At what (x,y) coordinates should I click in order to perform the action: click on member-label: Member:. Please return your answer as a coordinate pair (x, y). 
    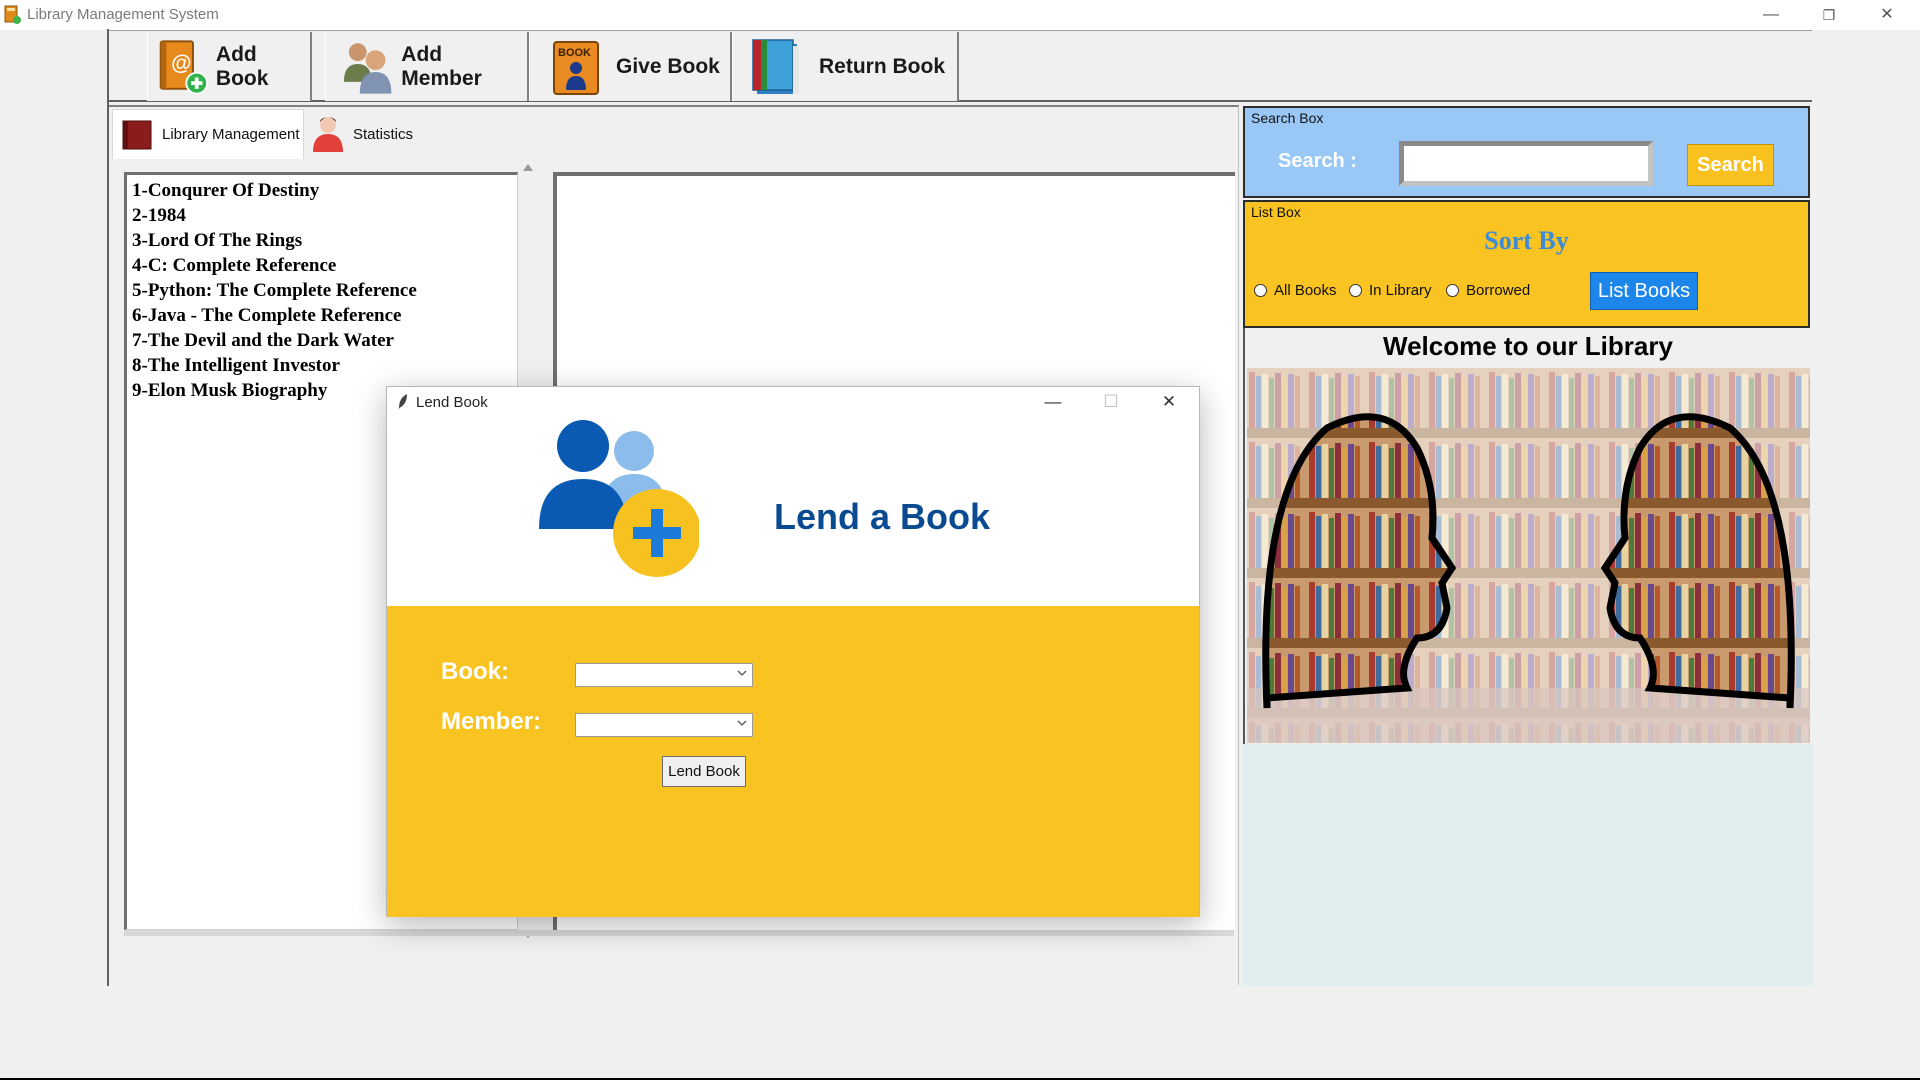
    Looking at the image, I should click on (491, 721).